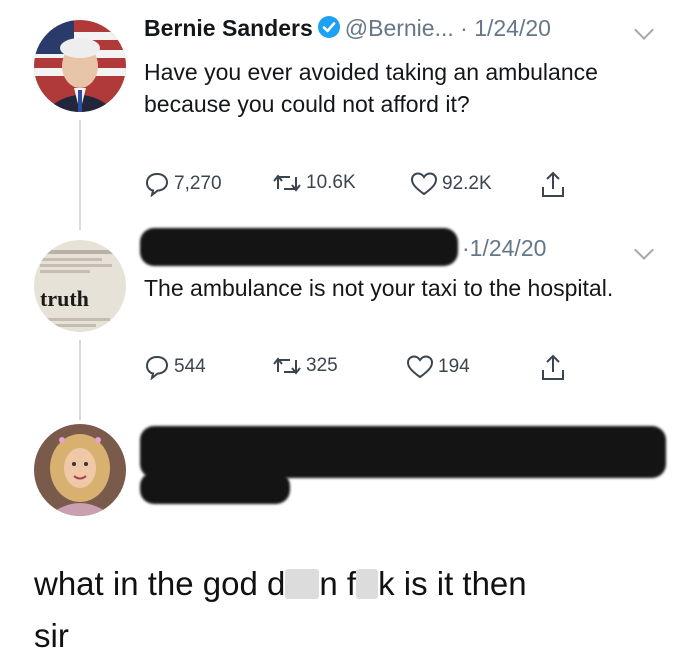 The image size is (700, 664). I want to click on redacted-author, so click(299, 247).